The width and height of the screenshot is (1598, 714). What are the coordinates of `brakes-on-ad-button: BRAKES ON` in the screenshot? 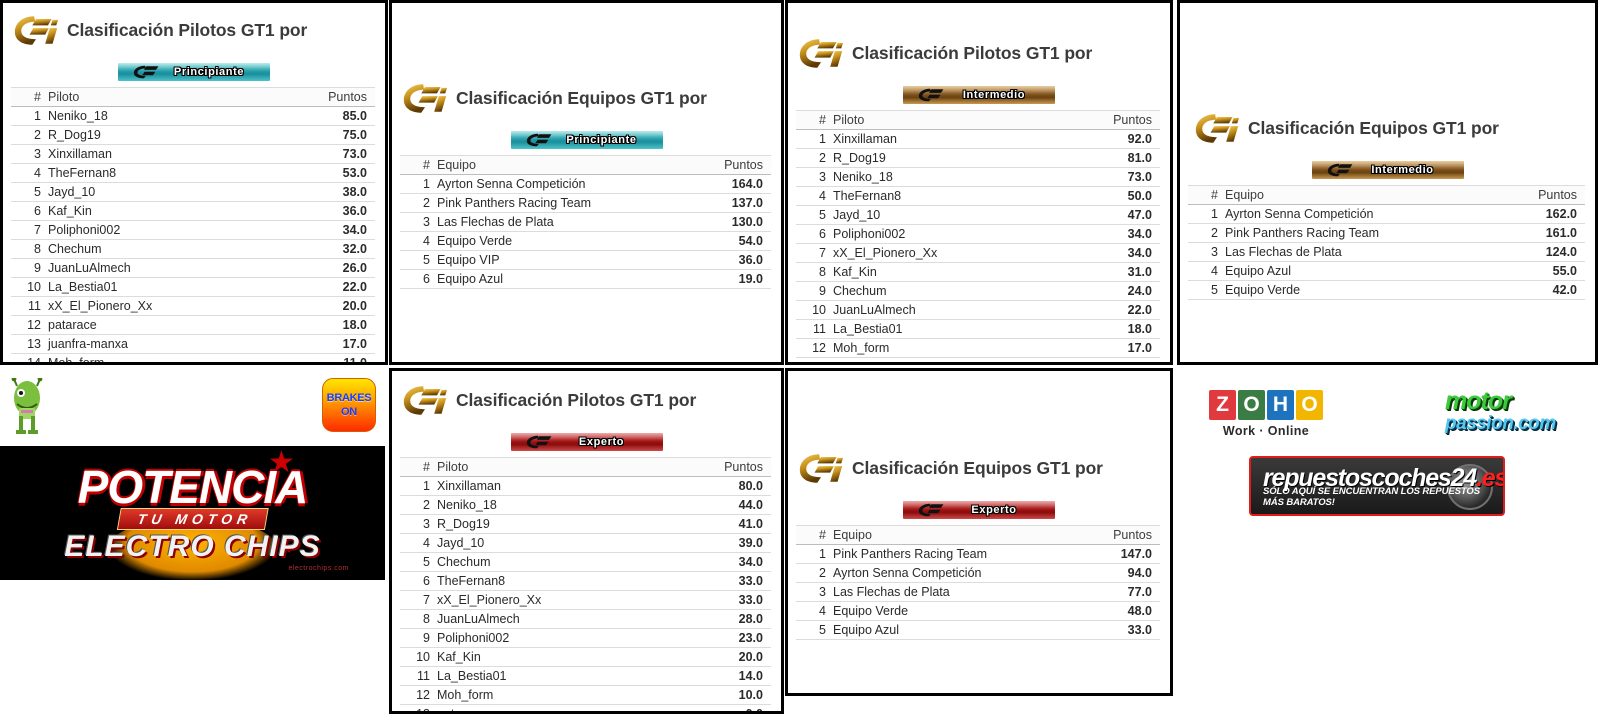 It's located at (349, 405).